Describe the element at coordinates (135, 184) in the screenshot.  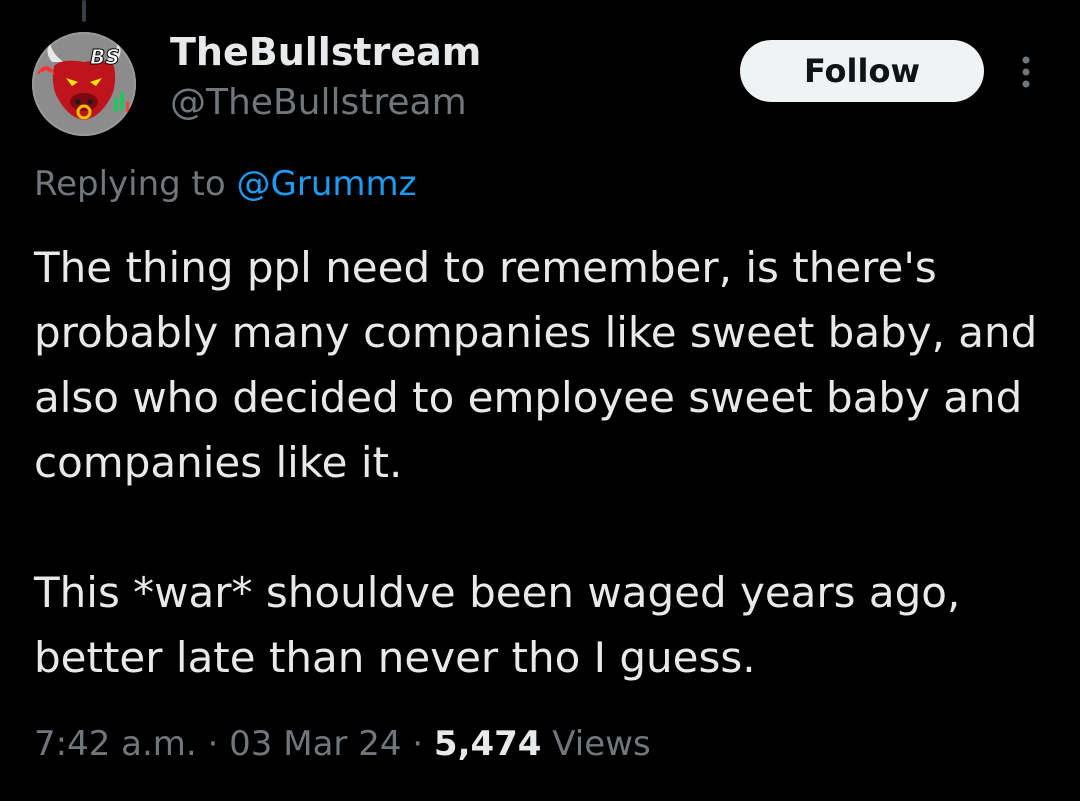
I see `reply-context-prefix: Replying to` at that location.